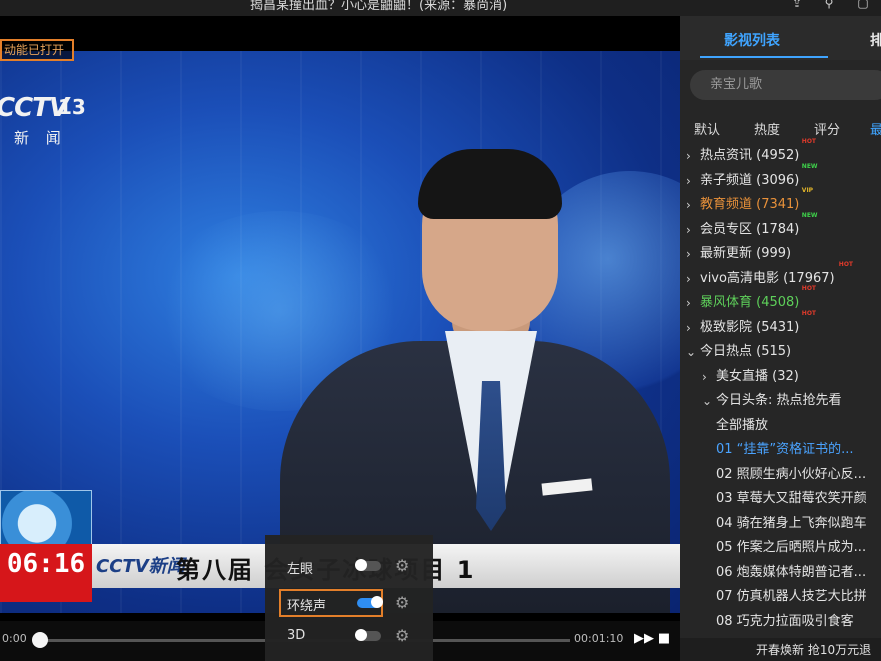 This screenshot has height=661, width=881. I want to click on episode-item: 04 骑在猪身上飞奔似跑车, so click(780, 524).